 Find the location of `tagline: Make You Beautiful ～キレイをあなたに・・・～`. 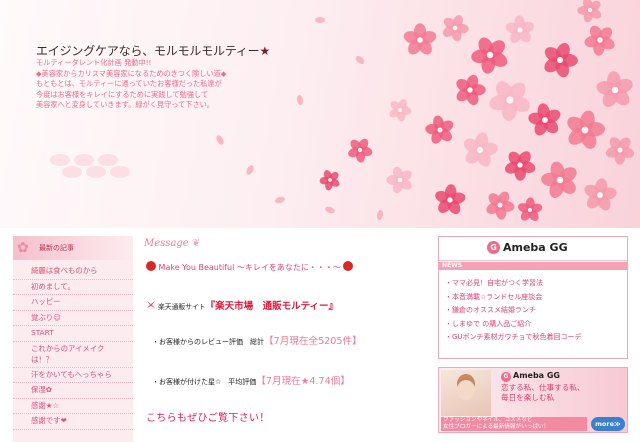

tagline: Make You Beautiful ～キレイをあなたに・・・～ is located at coordinates (250, 267).